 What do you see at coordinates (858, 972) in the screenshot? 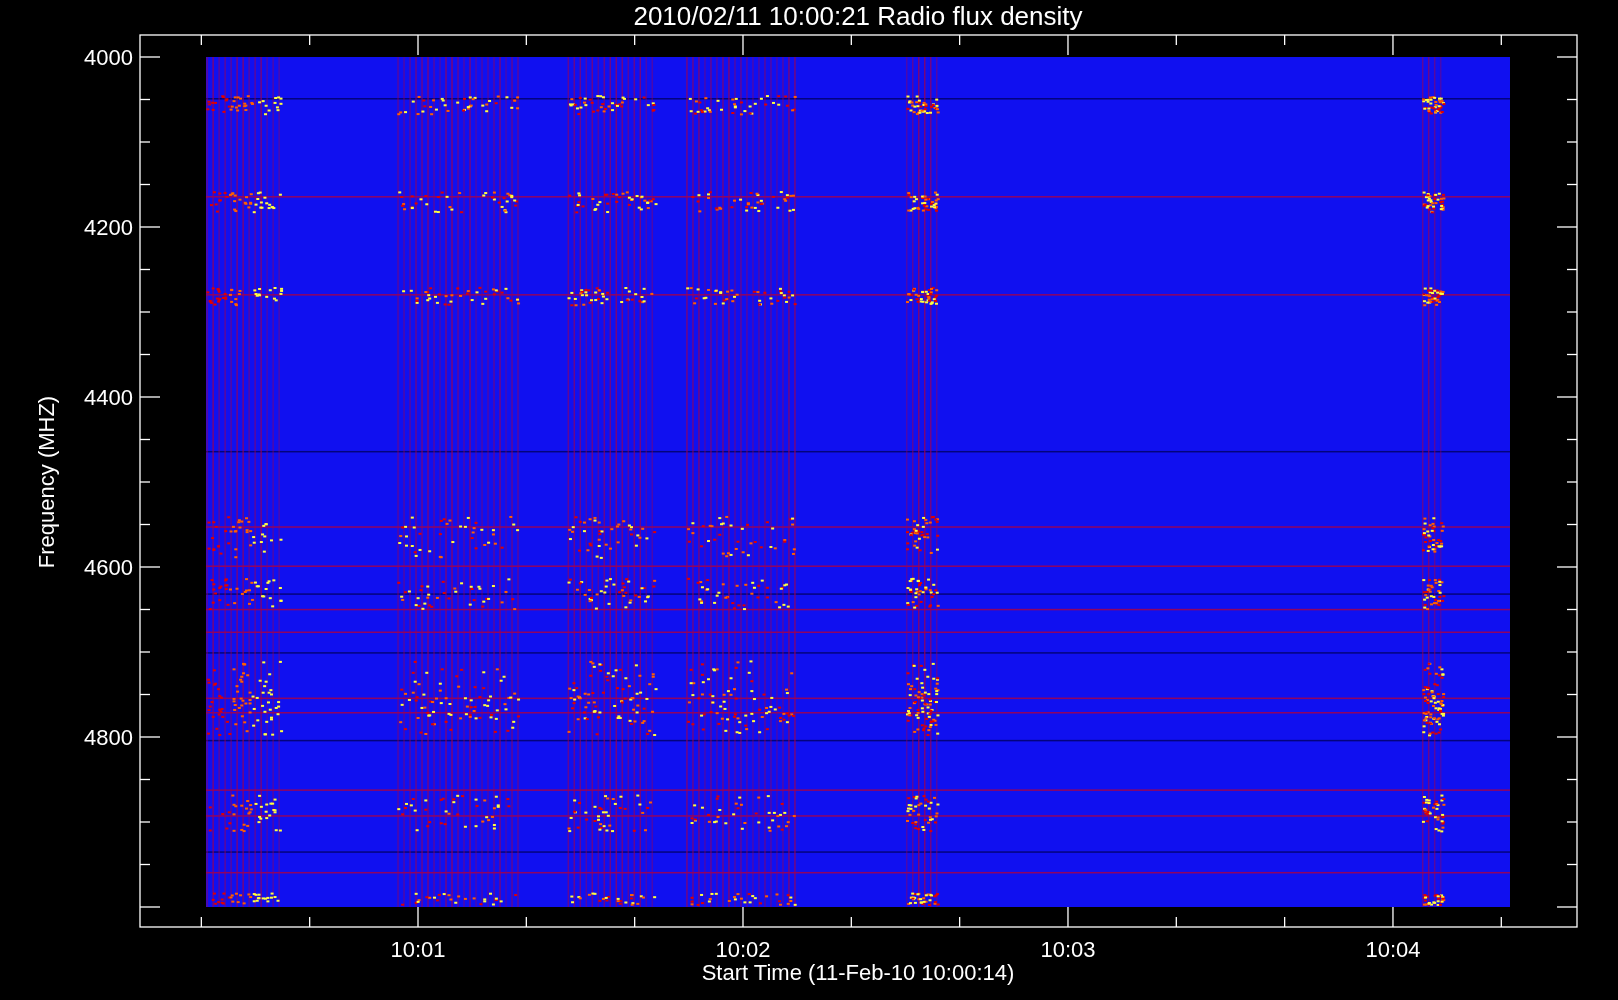
I see `x-axis-label: Start Time (11-Feb-10 10:00:14)` at bounding box center [858, 972].